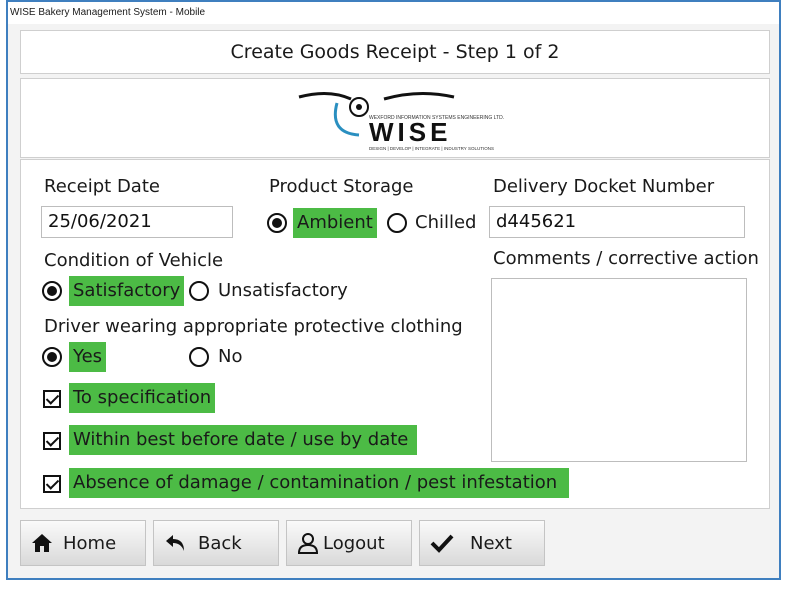  I want to click on to-specification-checkbox, so click(52, 399).